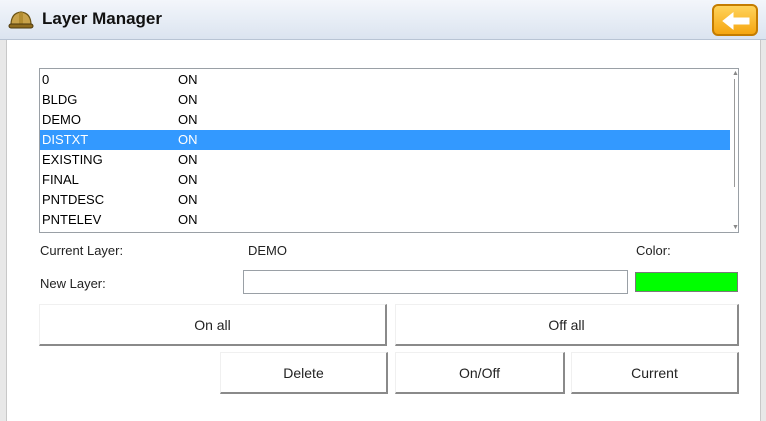  Describe the element at coordinates (763, 230) in the screenshot. I see `window-frame-right` at that location.